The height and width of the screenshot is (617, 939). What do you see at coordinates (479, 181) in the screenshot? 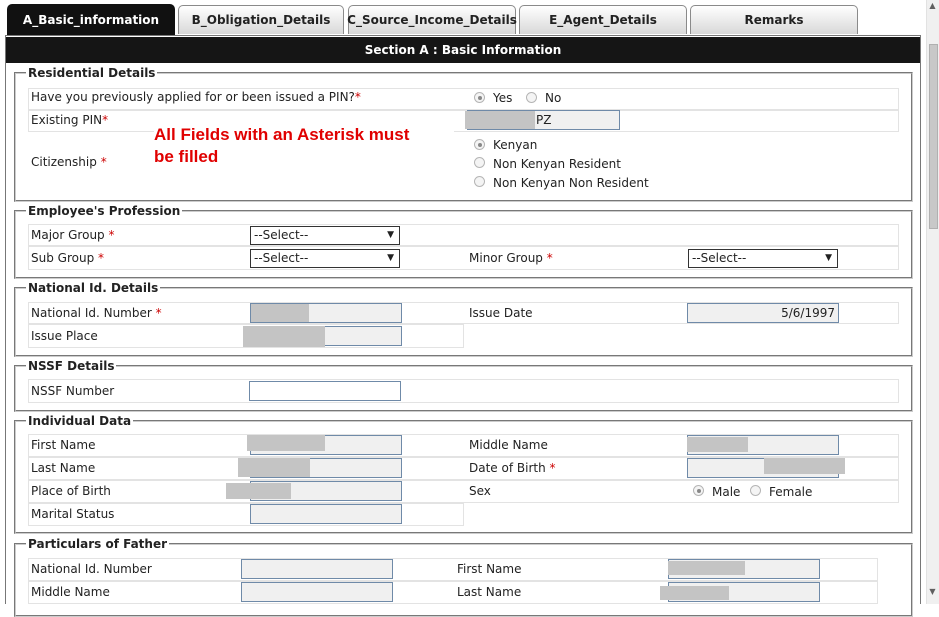
I see `citizenship-nonkenyan-nonresident-radio` at bounding box center [479, 181].